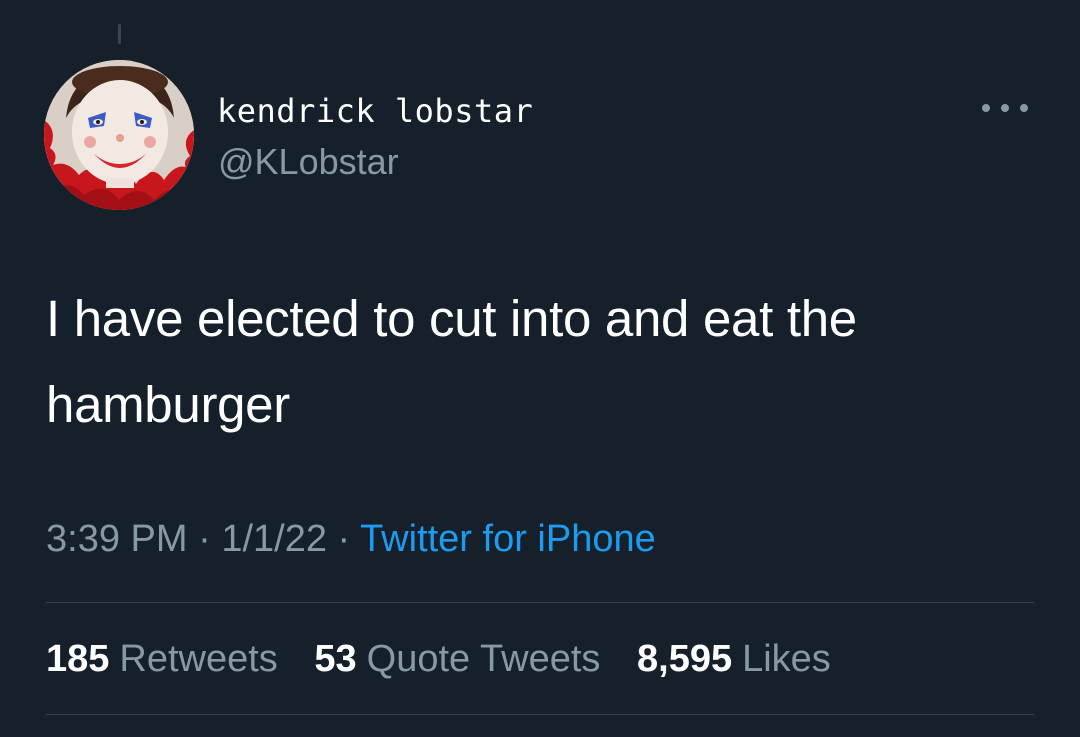  Describe the element at coordinates (786, 659) in the screenshot. I see `likes-label: Likes` at that location.